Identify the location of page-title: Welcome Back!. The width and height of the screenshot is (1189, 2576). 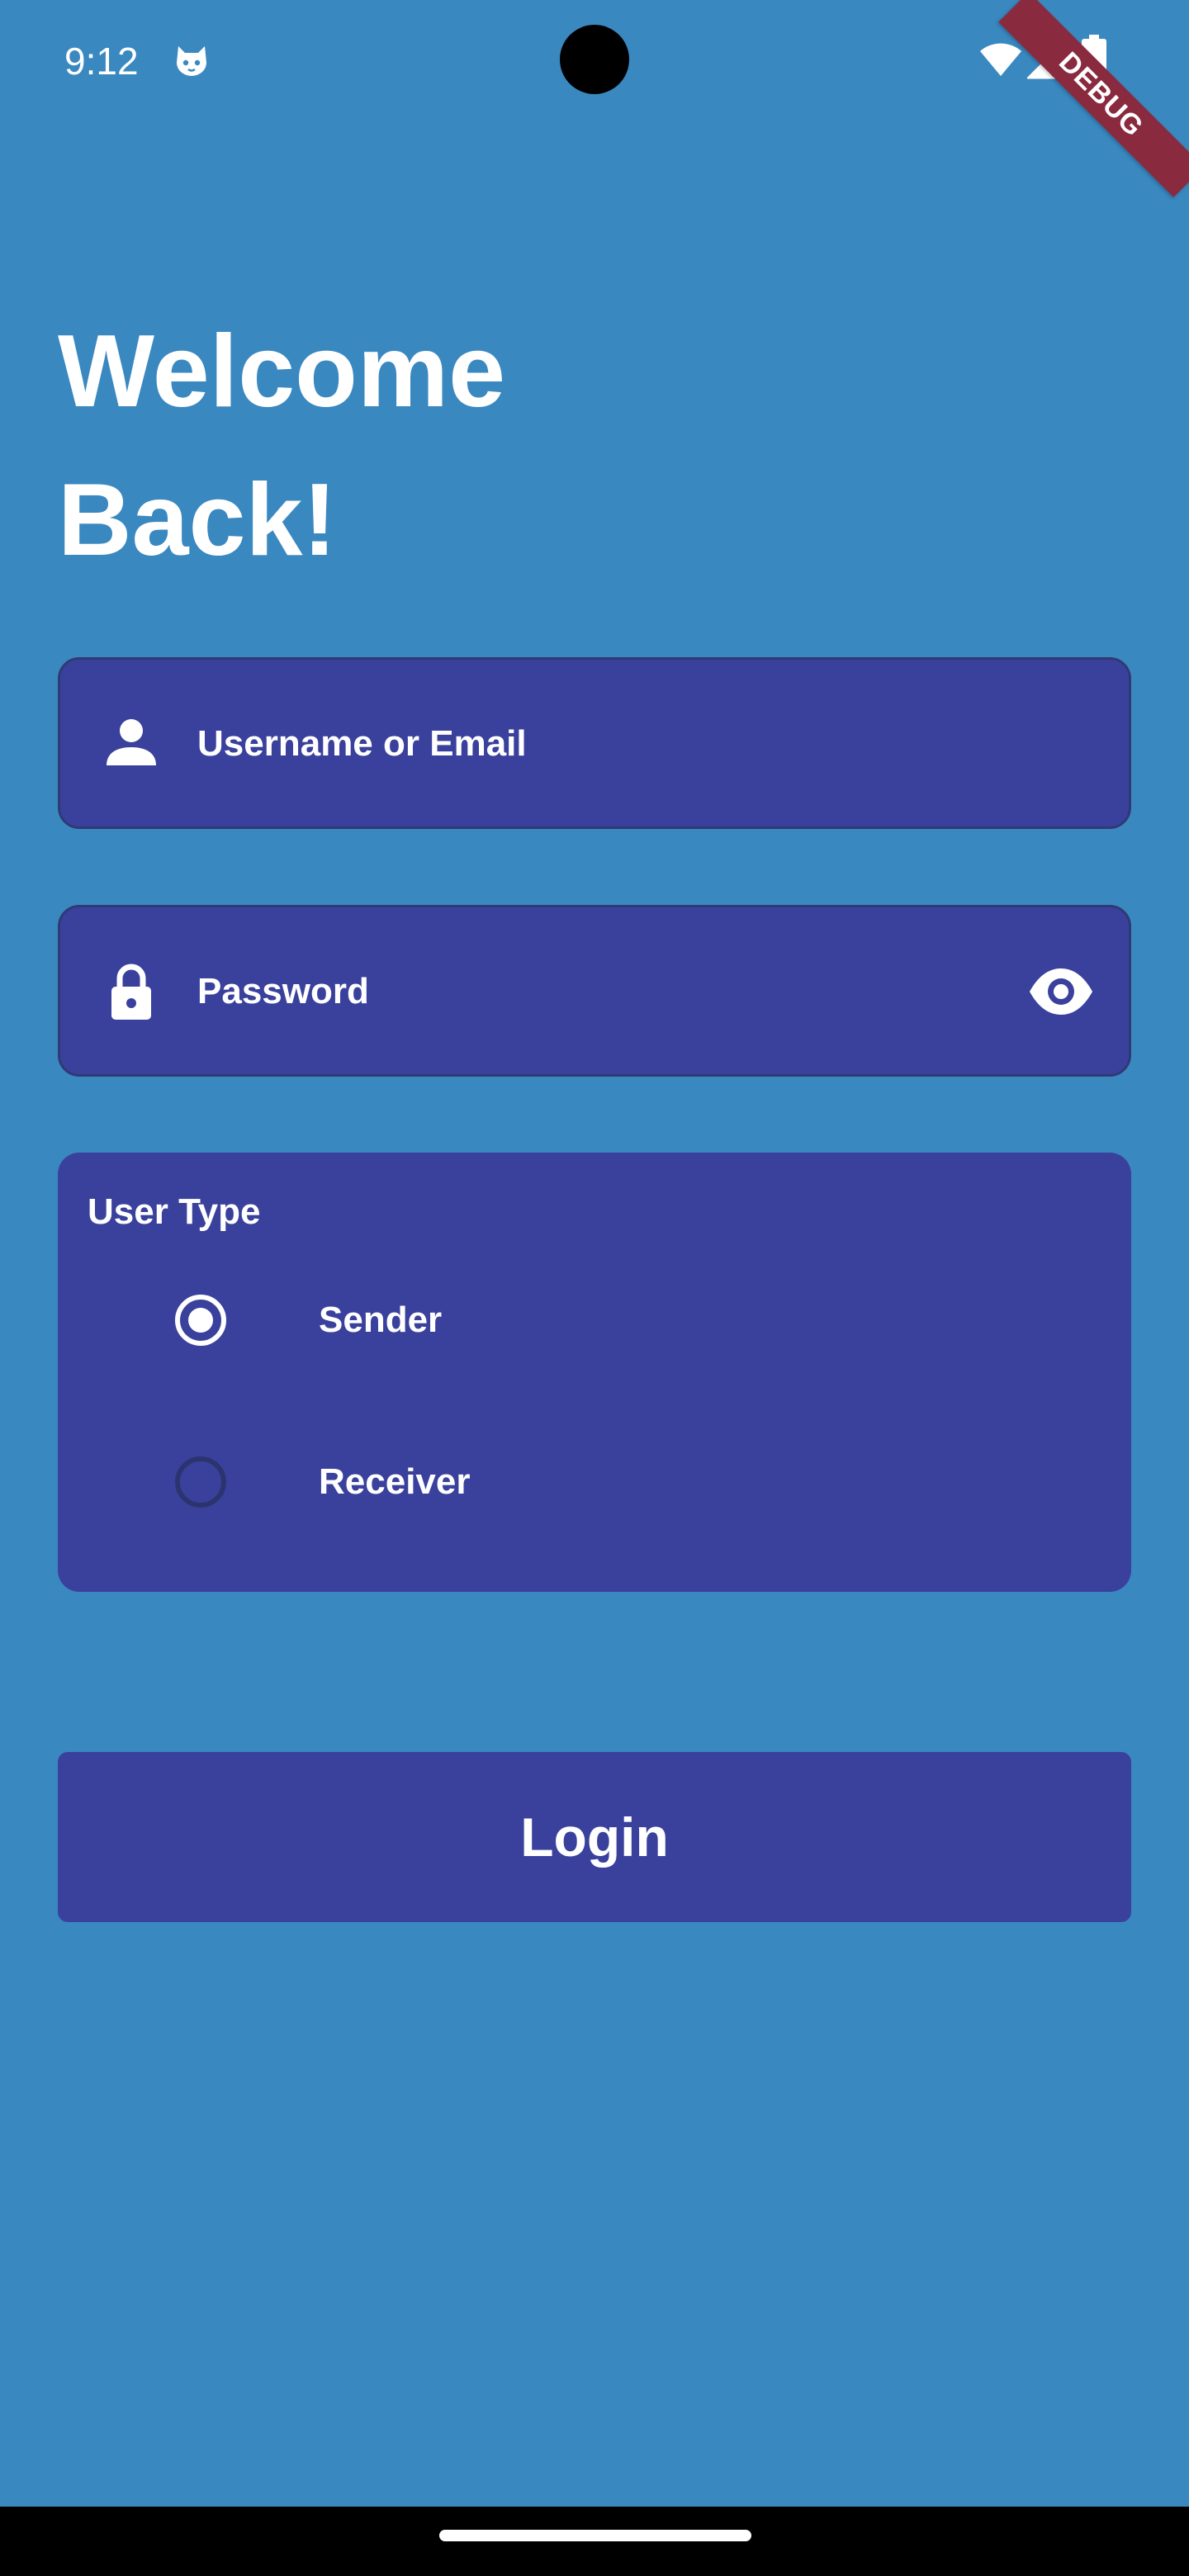
(282, 446).